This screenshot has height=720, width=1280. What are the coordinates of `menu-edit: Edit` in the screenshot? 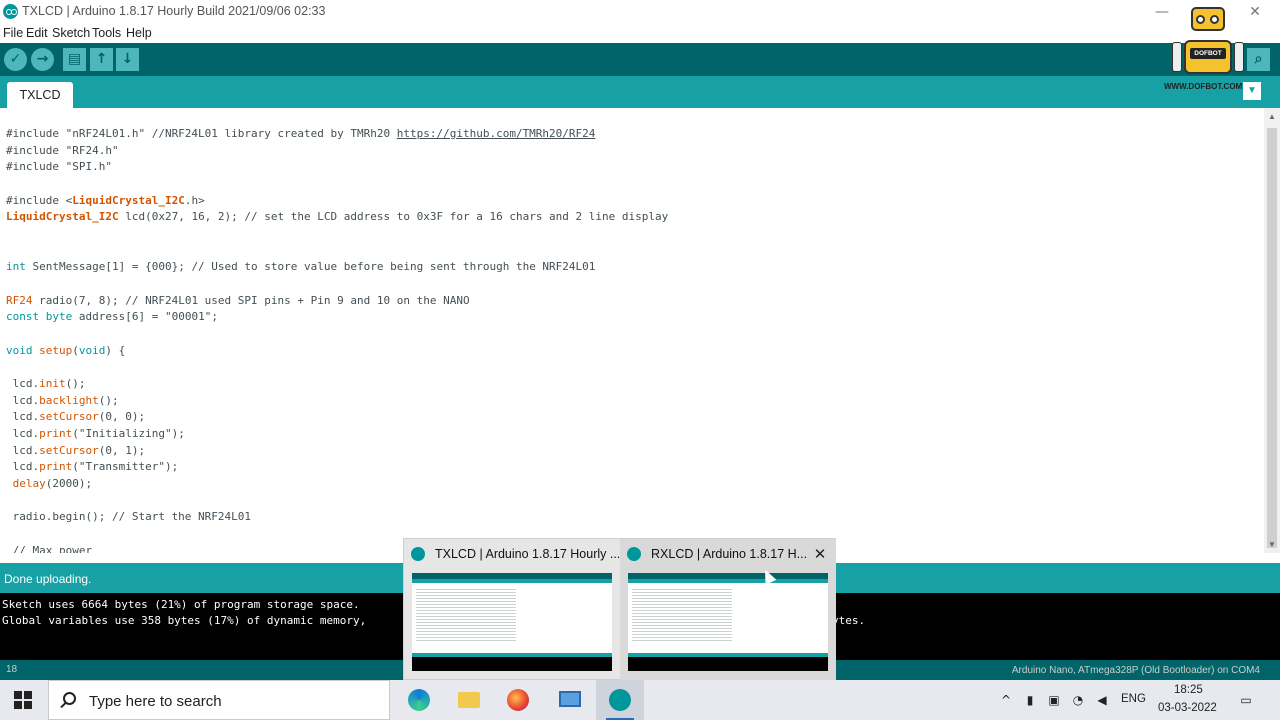 It's located at (37, 33).